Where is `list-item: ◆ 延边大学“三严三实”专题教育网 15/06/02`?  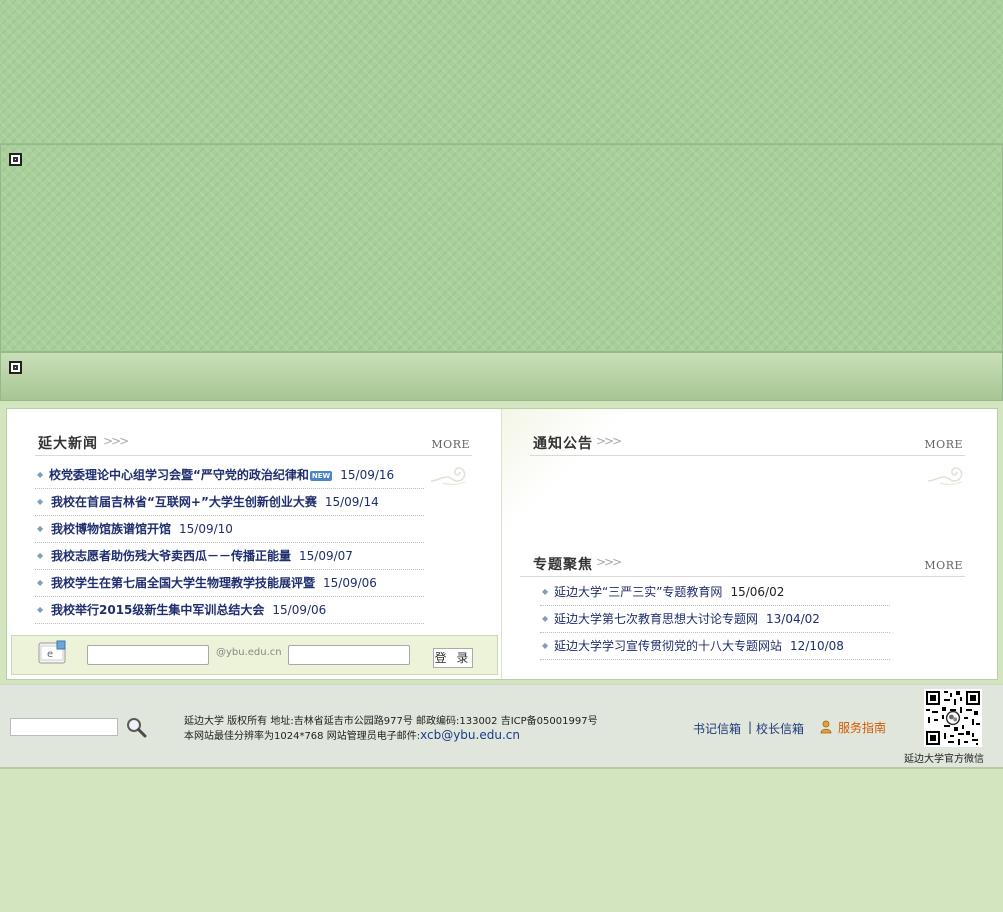
list-item: ◆ 延边大学“三严三实”专题教育网 15/06/02 is located at coordinates (715, 592).